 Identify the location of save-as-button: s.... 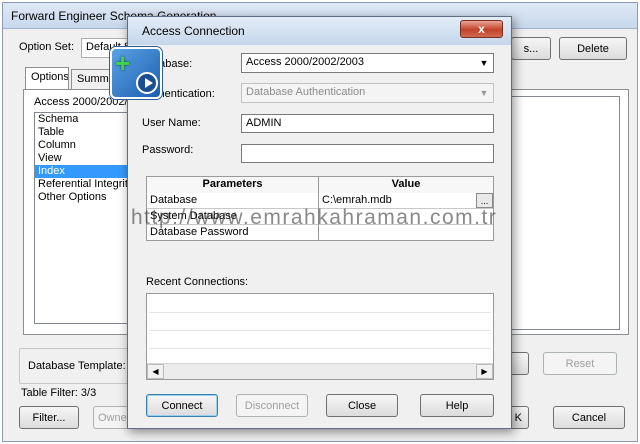
(531, 48).